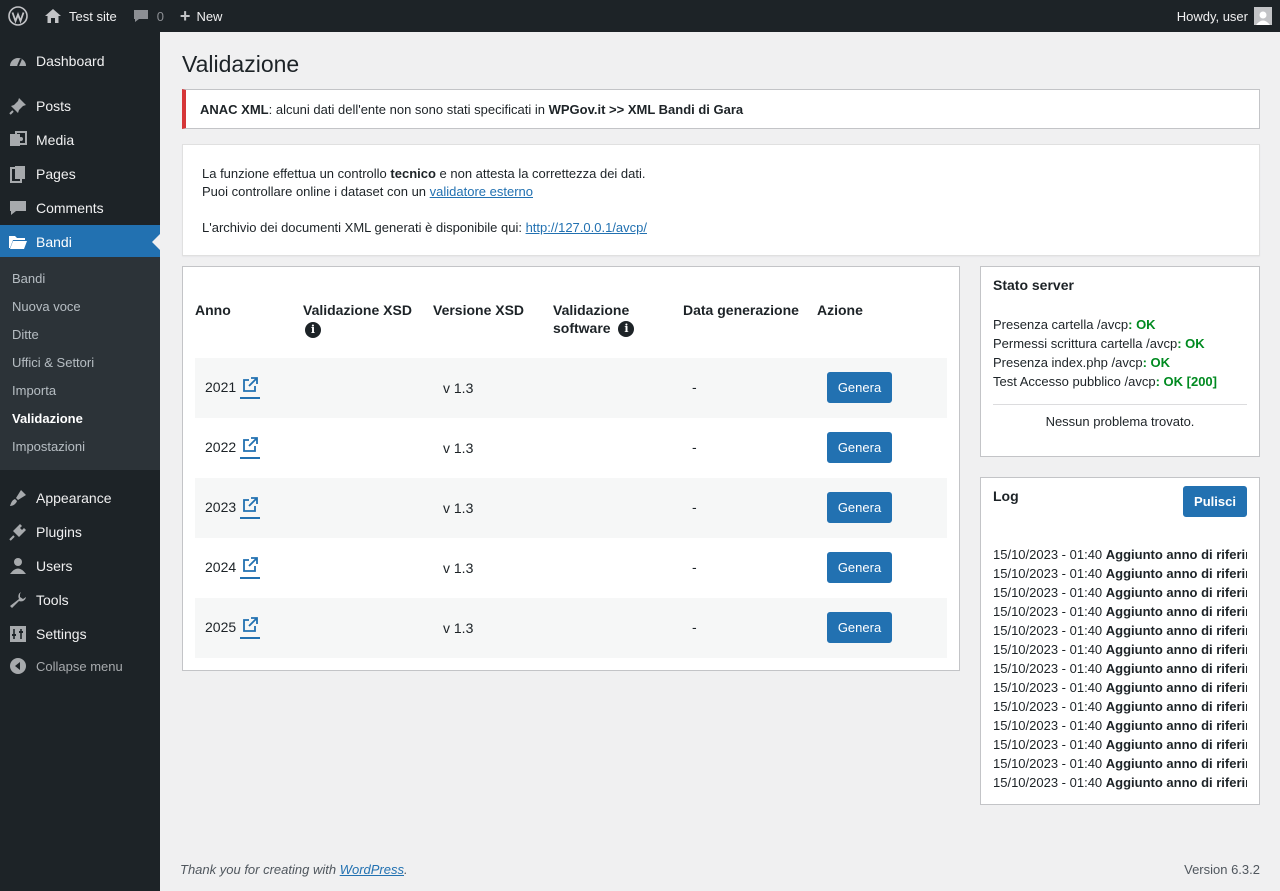 This screenshot has width=1280, height=891. Describe the element at coordinates (34, 390) in the screenshot. I see `submenu-item-importa: Importa` at that location.